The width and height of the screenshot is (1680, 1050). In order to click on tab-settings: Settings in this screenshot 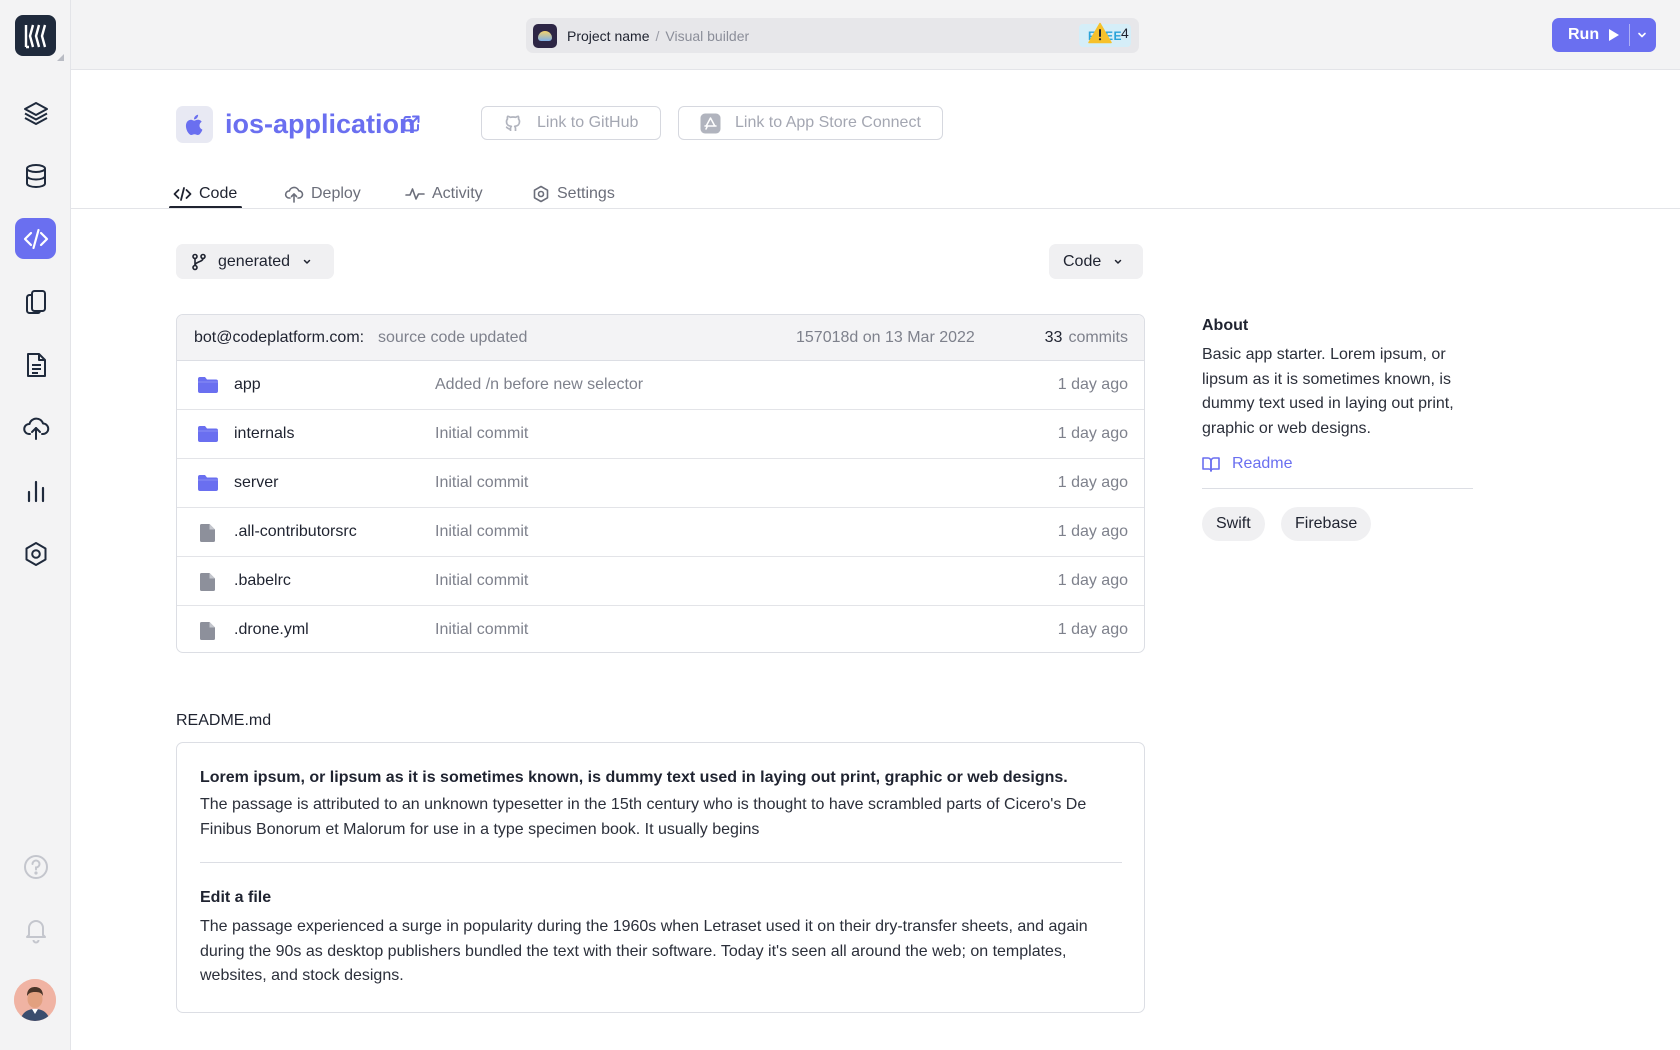, I will do `click(573, 194)`.